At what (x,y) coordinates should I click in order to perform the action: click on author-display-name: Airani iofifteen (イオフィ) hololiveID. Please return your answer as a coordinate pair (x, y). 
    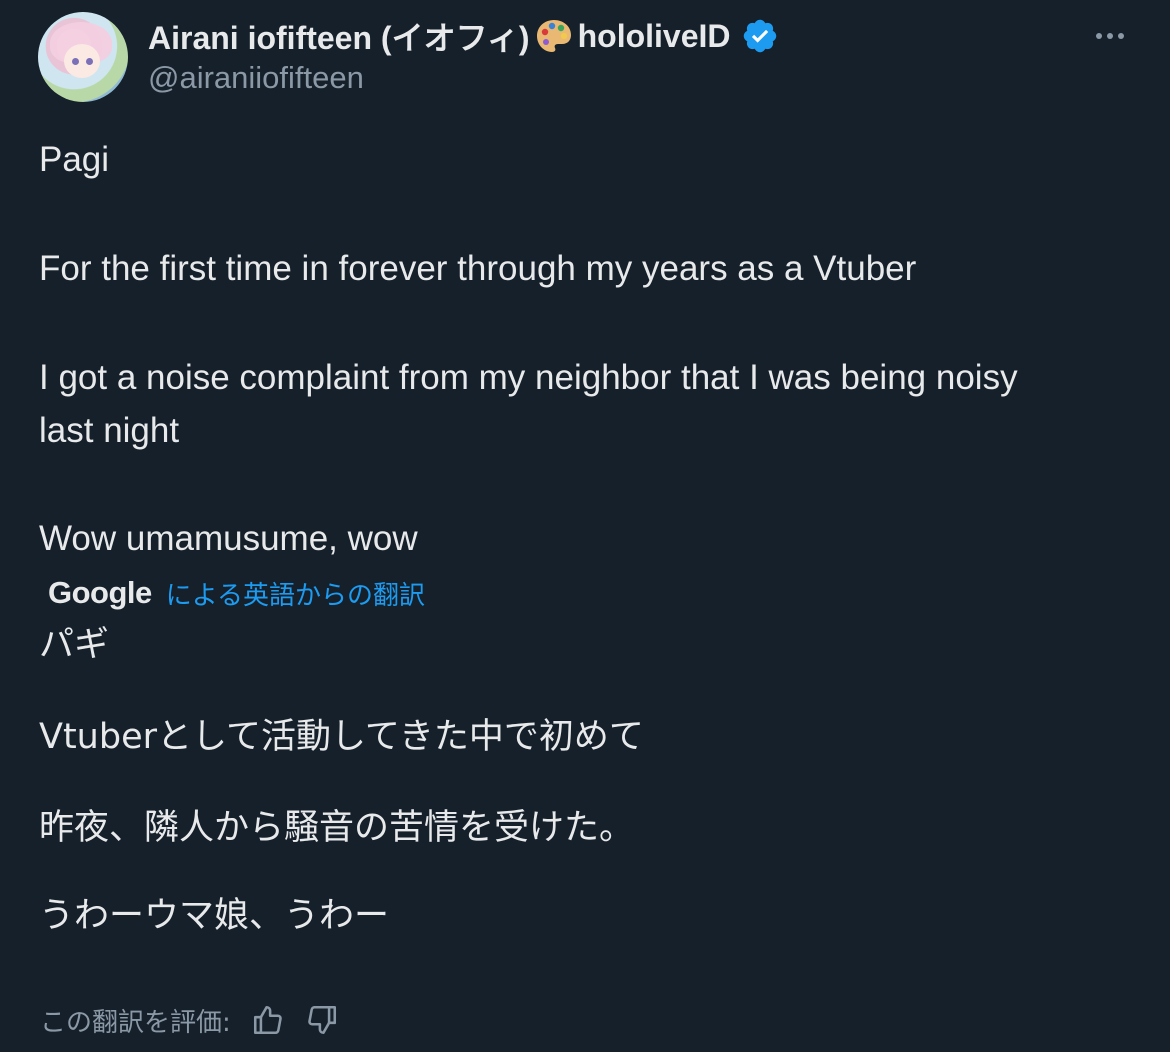
    Looking at the image, I should click on (463, 36).